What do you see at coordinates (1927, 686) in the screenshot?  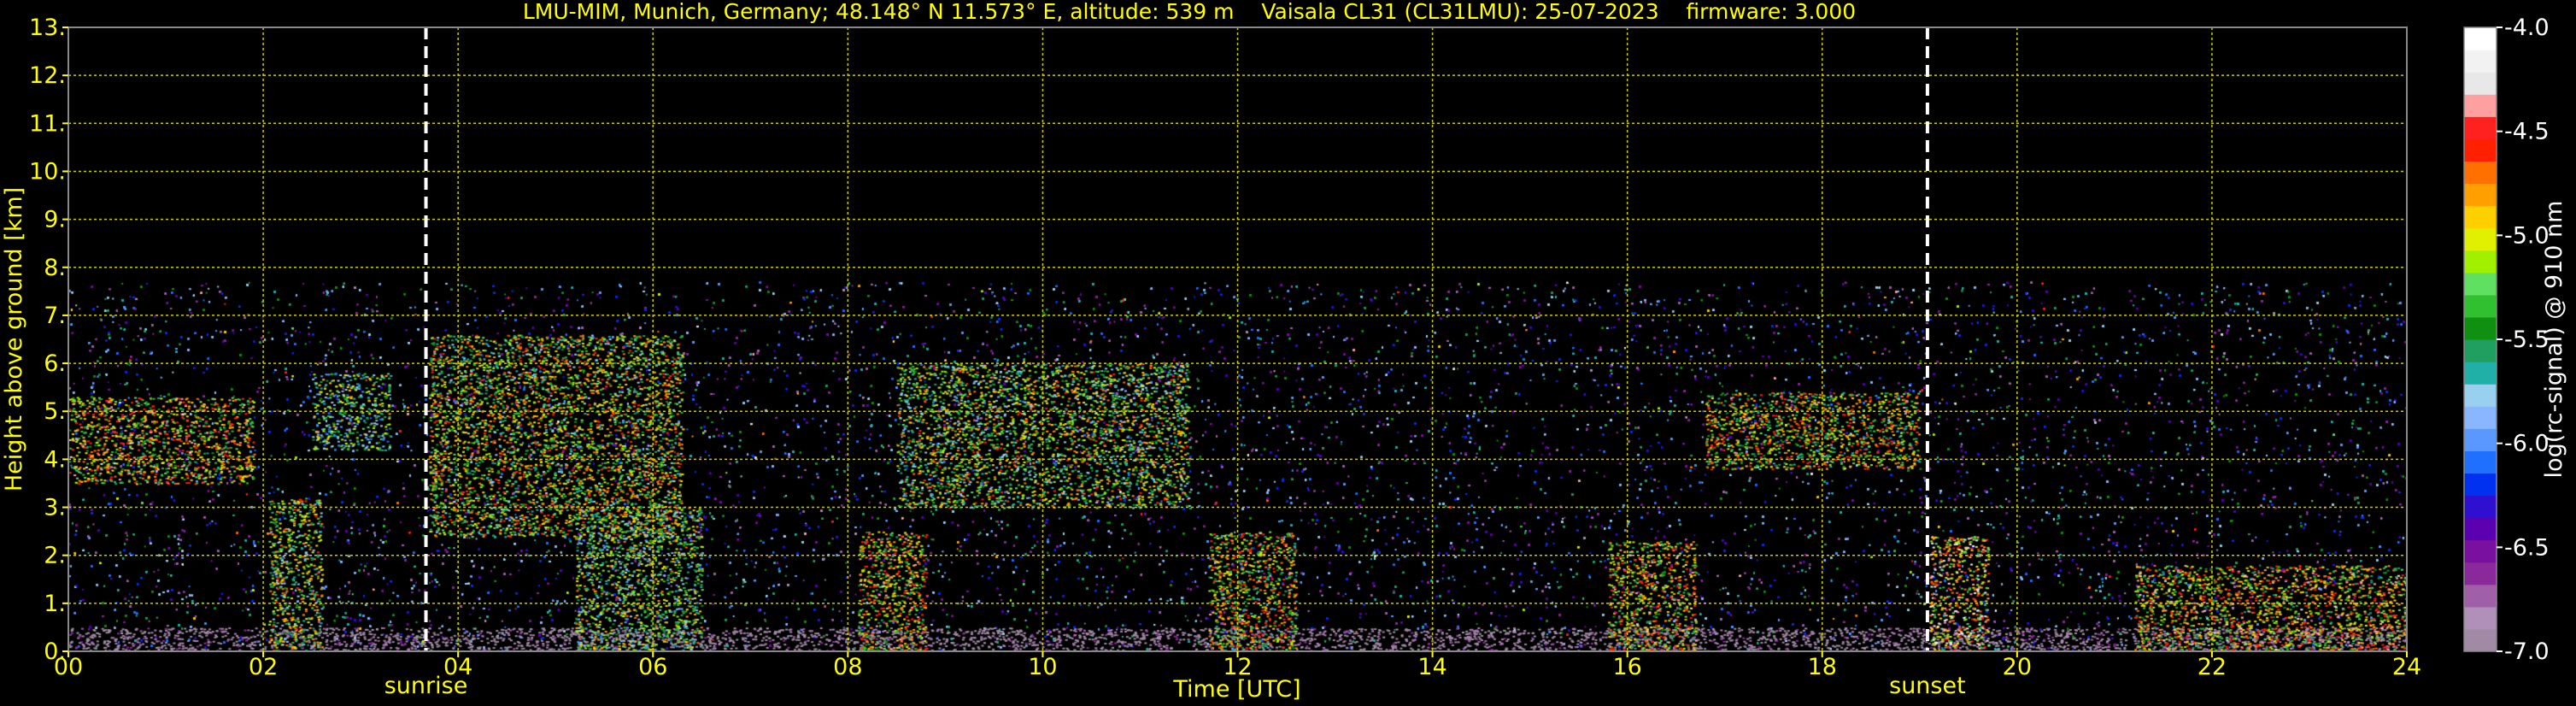 I see `sunset-label: sunset` at bounding box center [1927, 686].